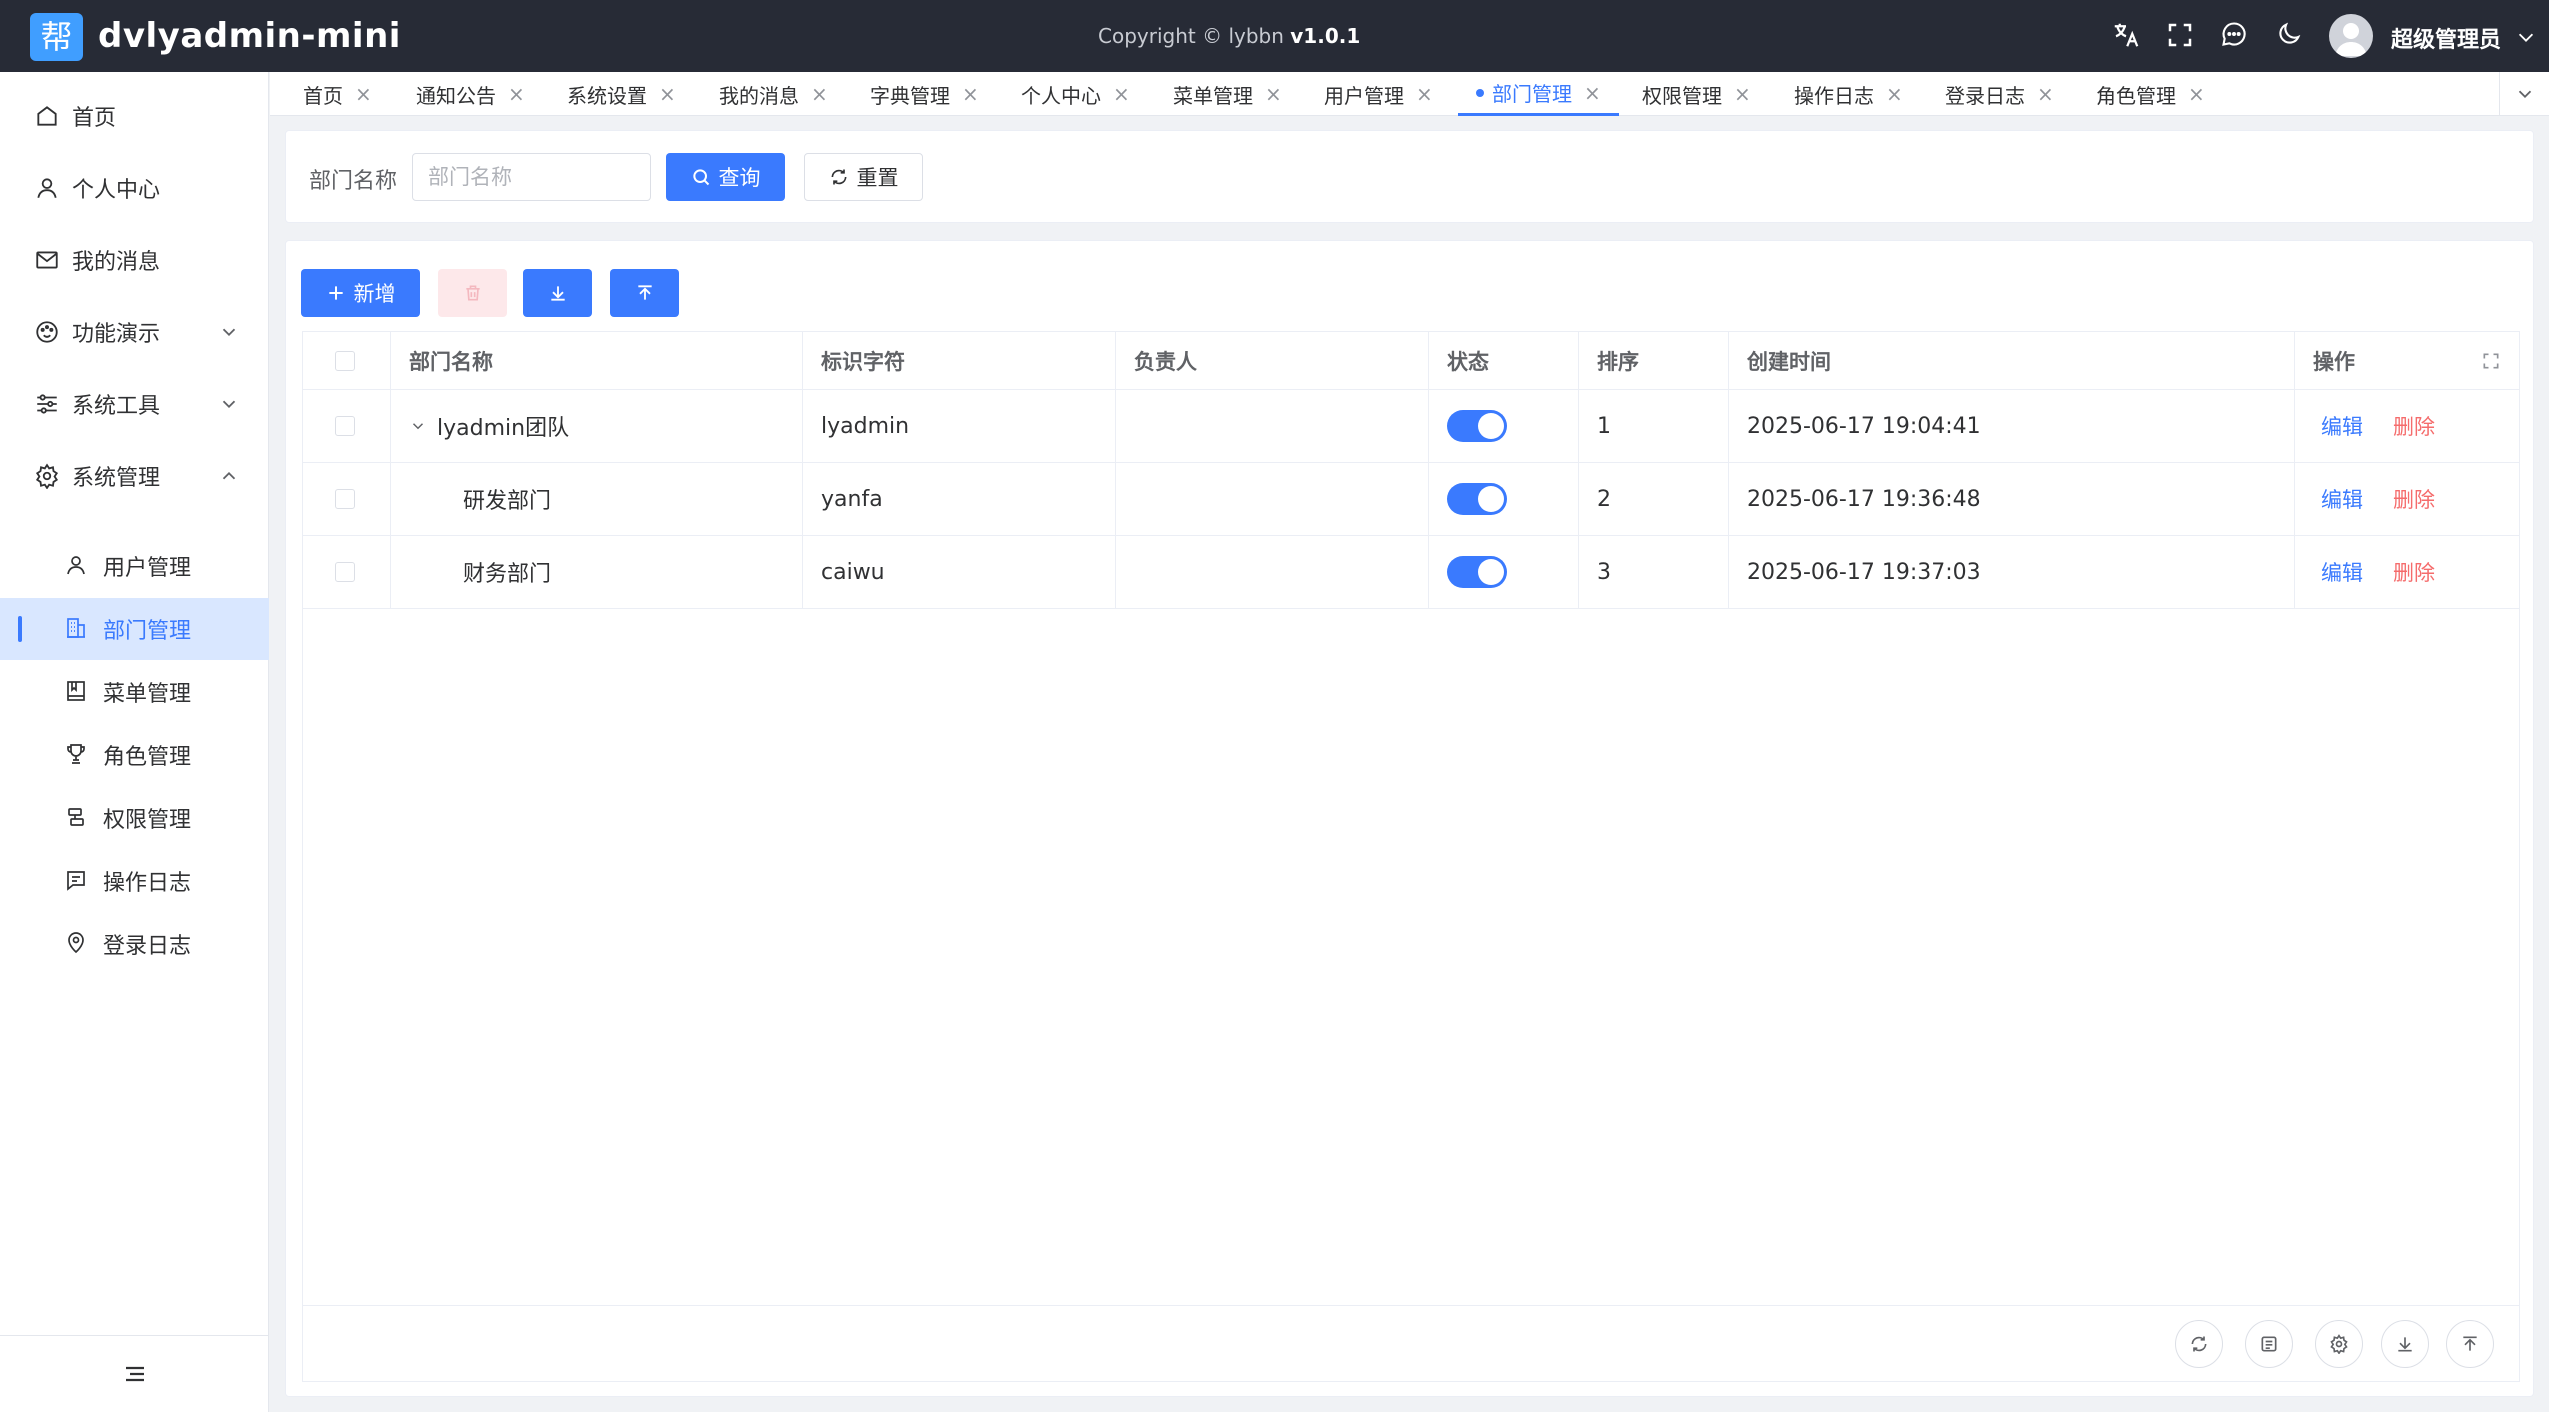 The height and width of the screenshot is (1412, 2549). What do you see at coordinates (134, 116) in the screenshot?
I see `sidebar-item-home: 首页` at bounding box center [134, 116].